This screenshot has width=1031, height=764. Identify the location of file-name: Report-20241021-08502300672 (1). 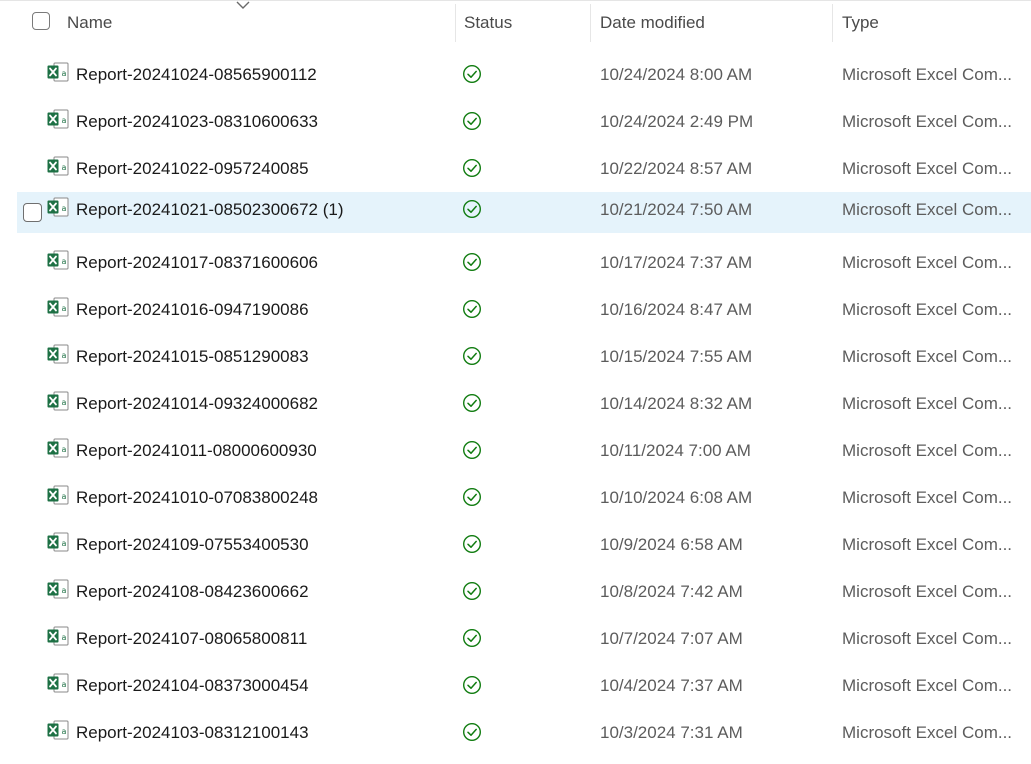
(209, 209).